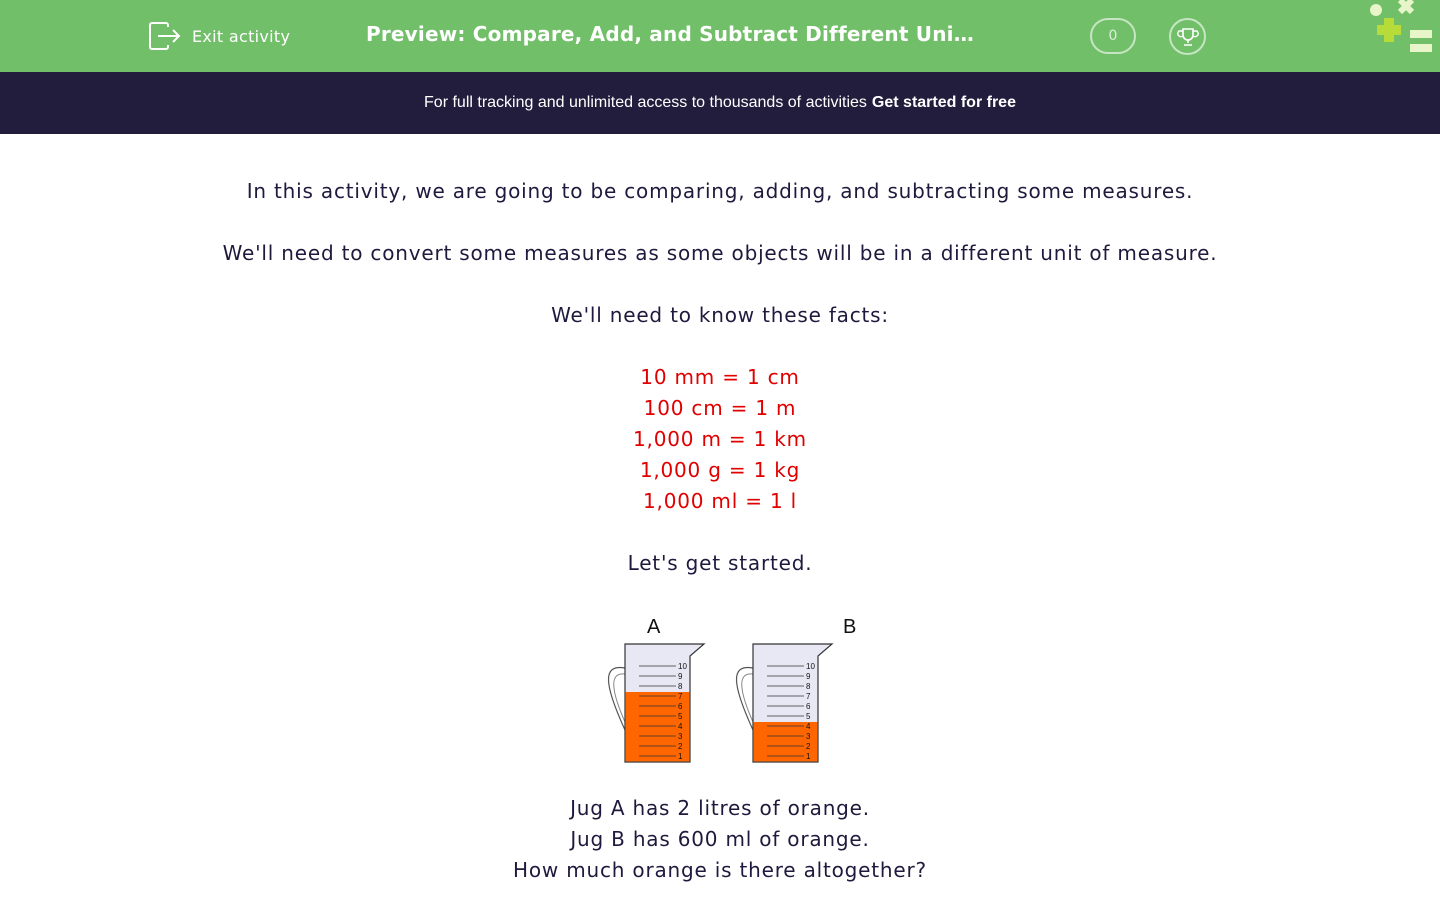 The height and width of the screenshot is (900, 1440). I want to click on fact-item: 1,000 m = 1 km, so click(720, 439).